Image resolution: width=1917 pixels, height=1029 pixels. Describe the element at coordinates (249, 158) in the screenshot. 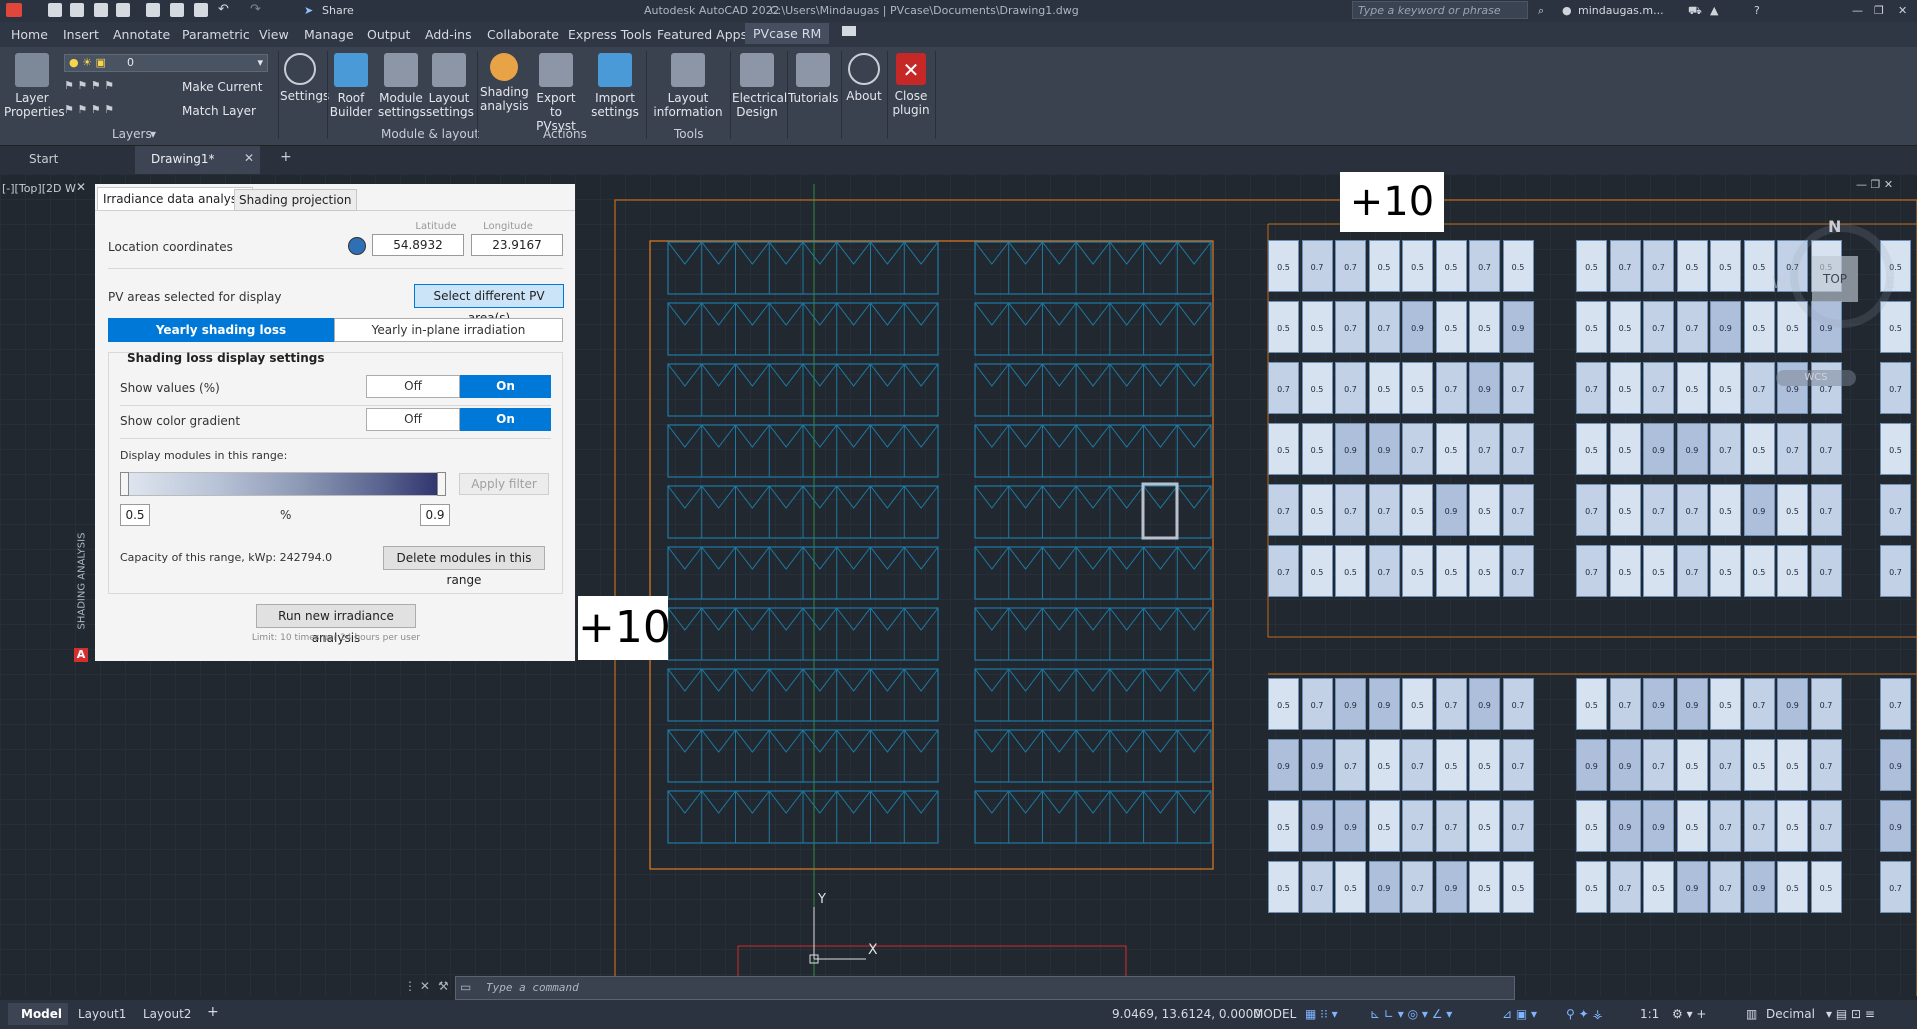

I see `close-tab-icon: ✕` at that location.